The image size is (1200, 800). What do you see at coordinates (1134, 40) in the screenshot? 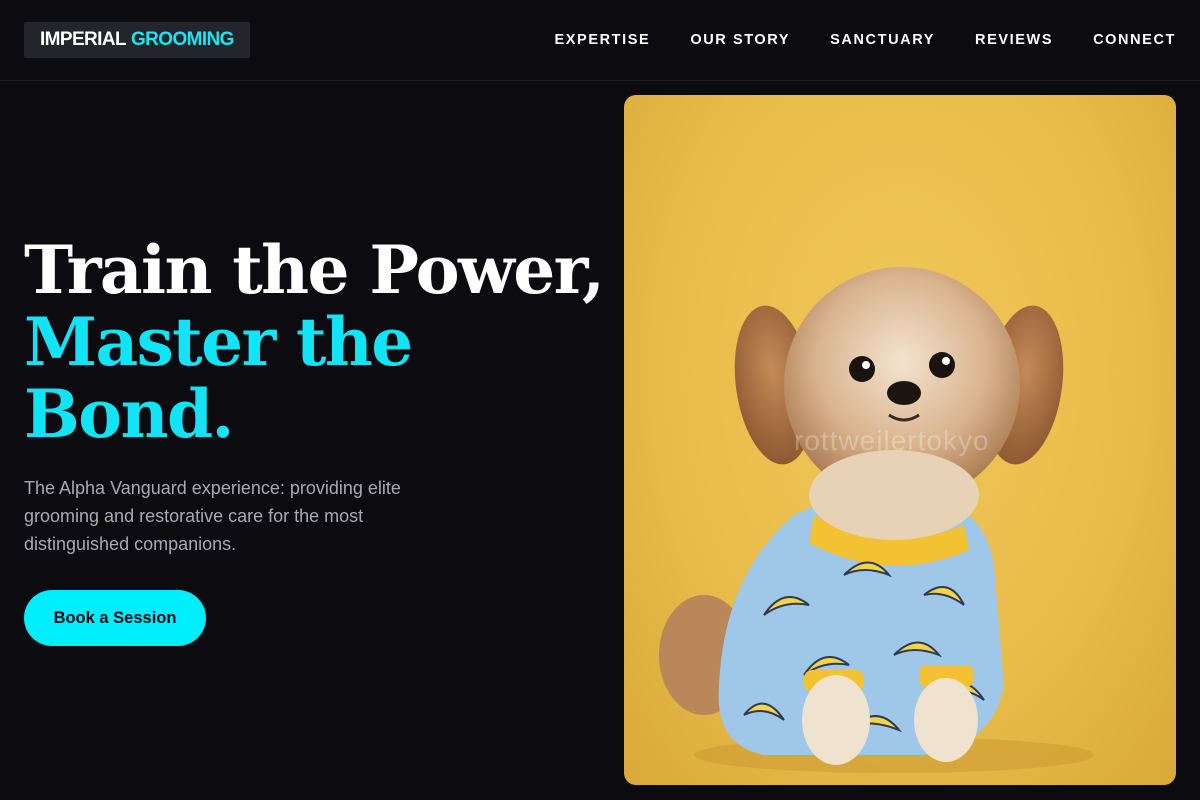
I see `nav-link-connect: CONNECT` at bounding box center [1134, 40].